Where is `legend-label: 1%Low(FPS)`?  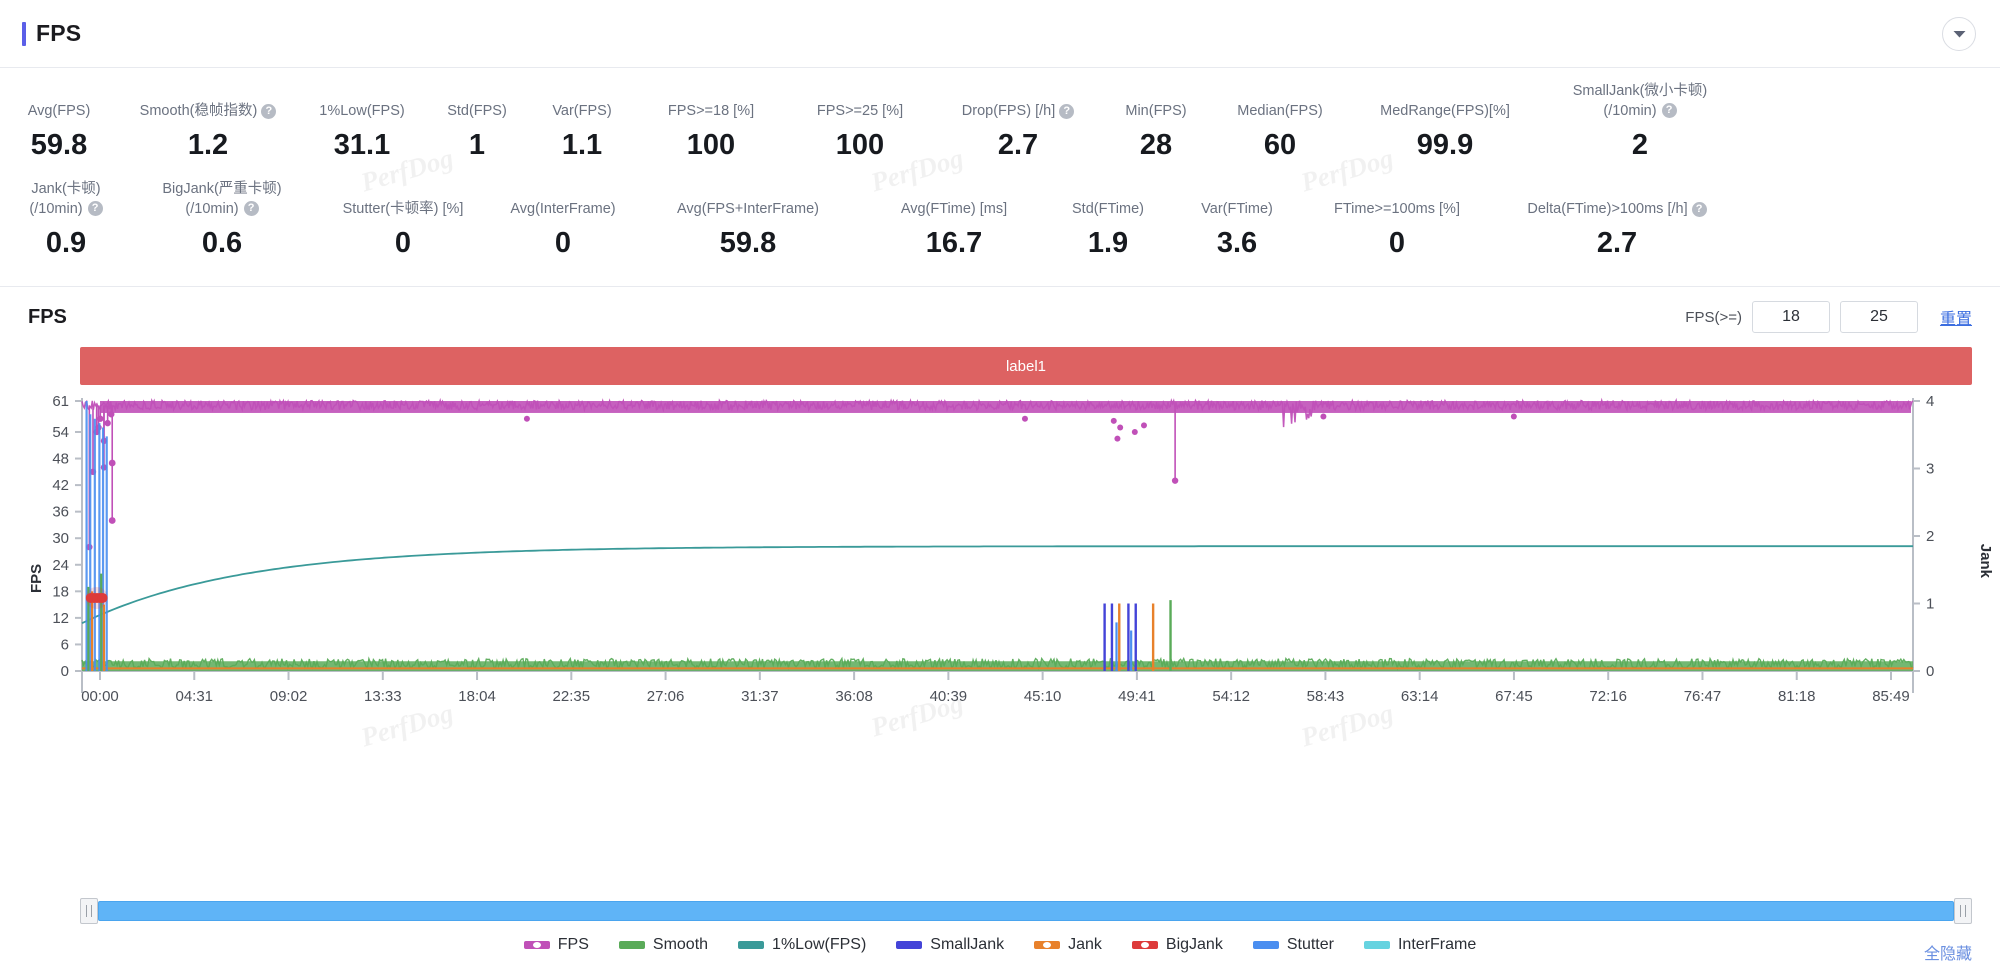 legend-label: 1%Low(FPS) is located at coordinates (819, 944).